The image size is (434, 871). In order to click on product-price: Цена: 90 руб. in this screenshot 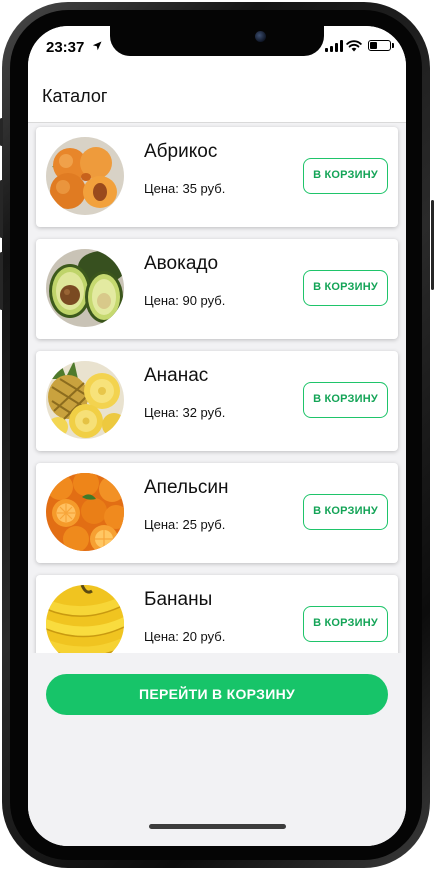, I will do `click(185, 300)`.